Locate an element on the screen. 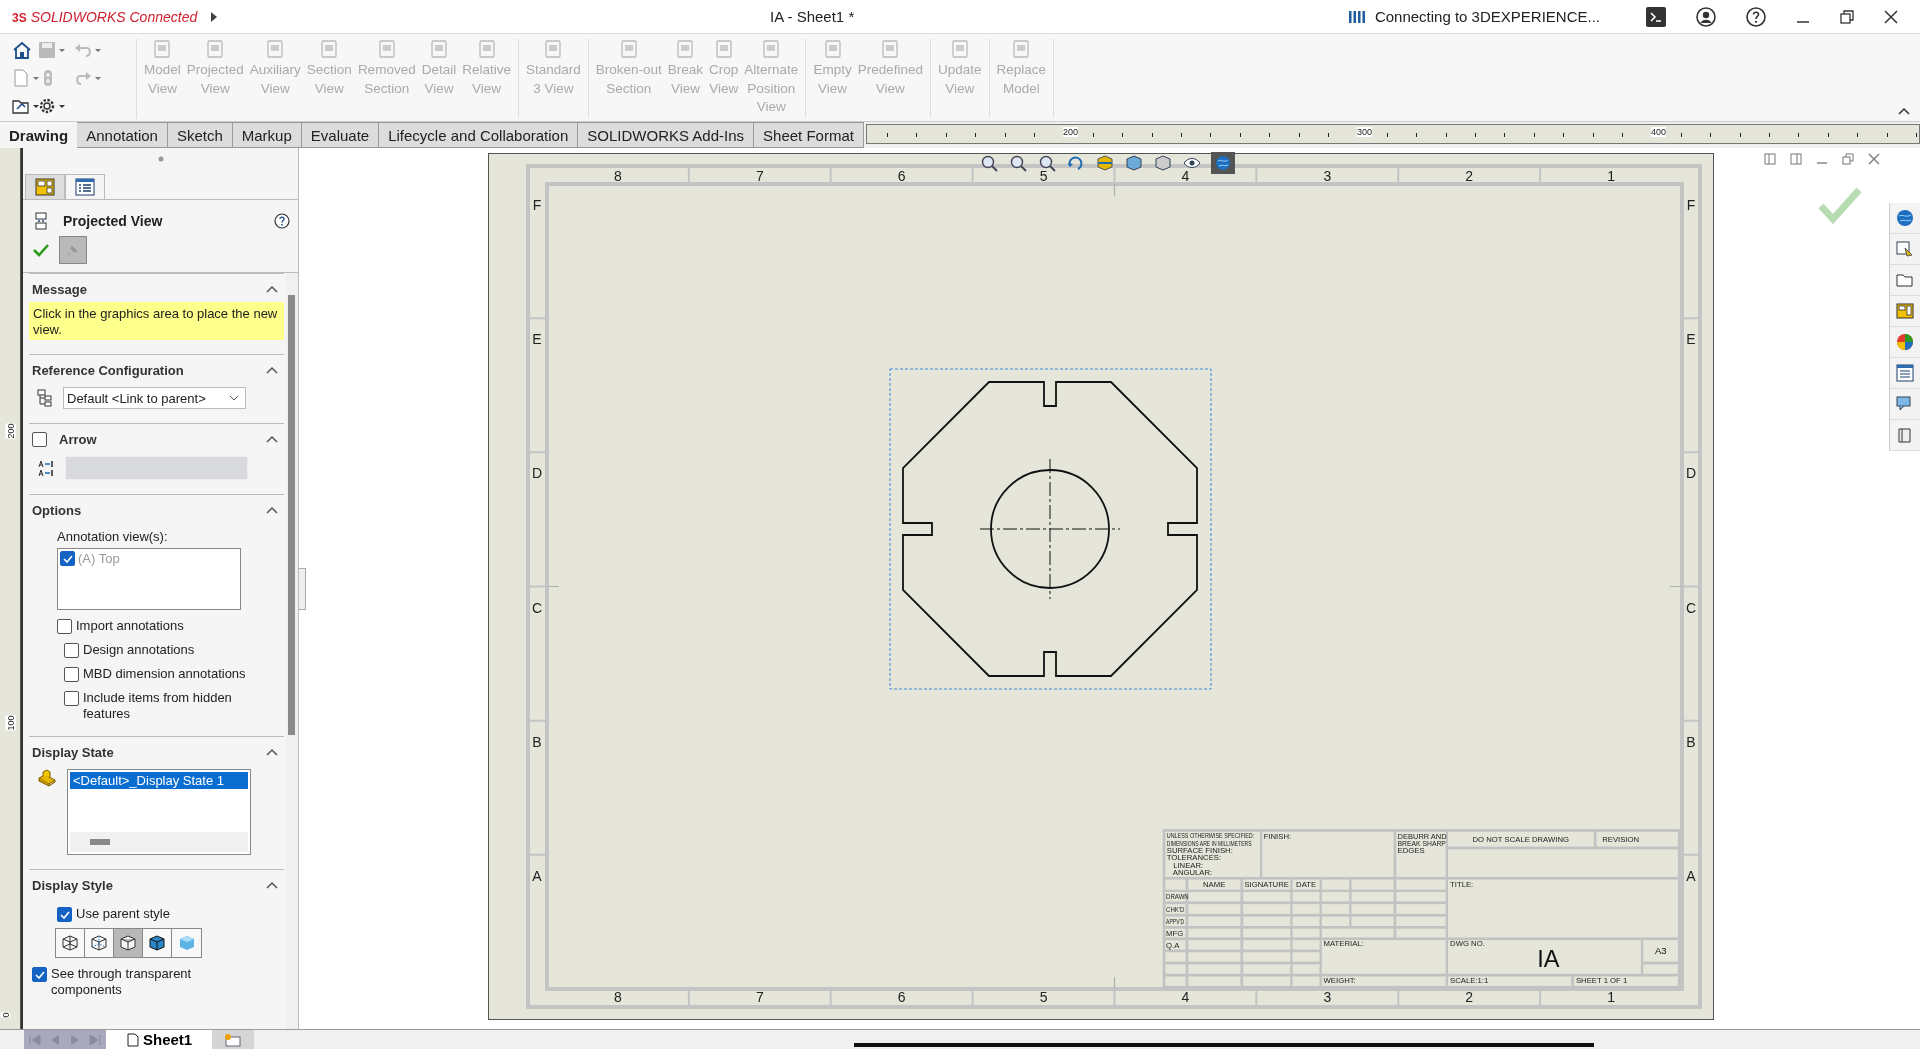  ribbon-tab: Evaluate is located at coordinates (340, 135).